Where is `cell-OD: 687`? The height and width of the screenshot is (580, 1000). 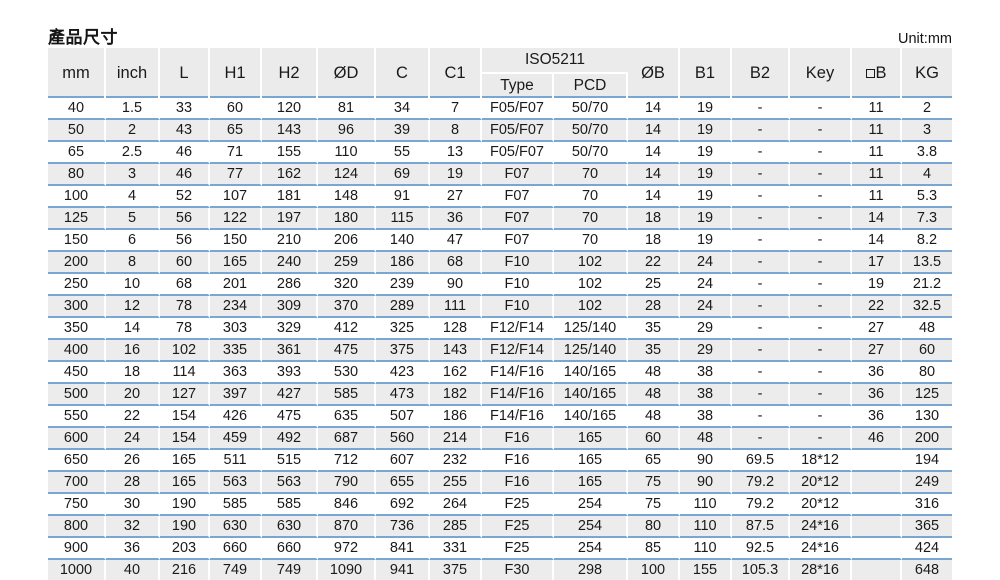 cell-OD: 687 is located at coordinates (347, 439).